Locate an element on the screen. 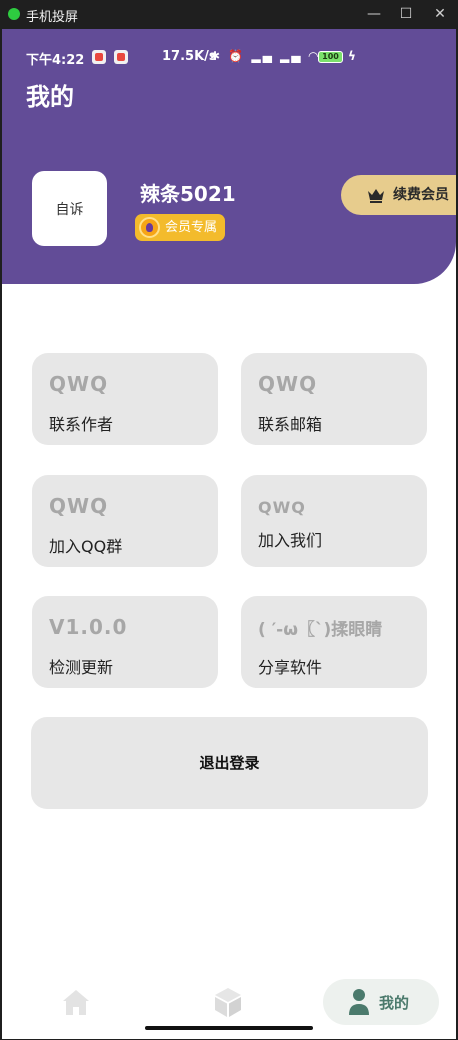  close-button: ✕ is located at coordinates (440, 14).